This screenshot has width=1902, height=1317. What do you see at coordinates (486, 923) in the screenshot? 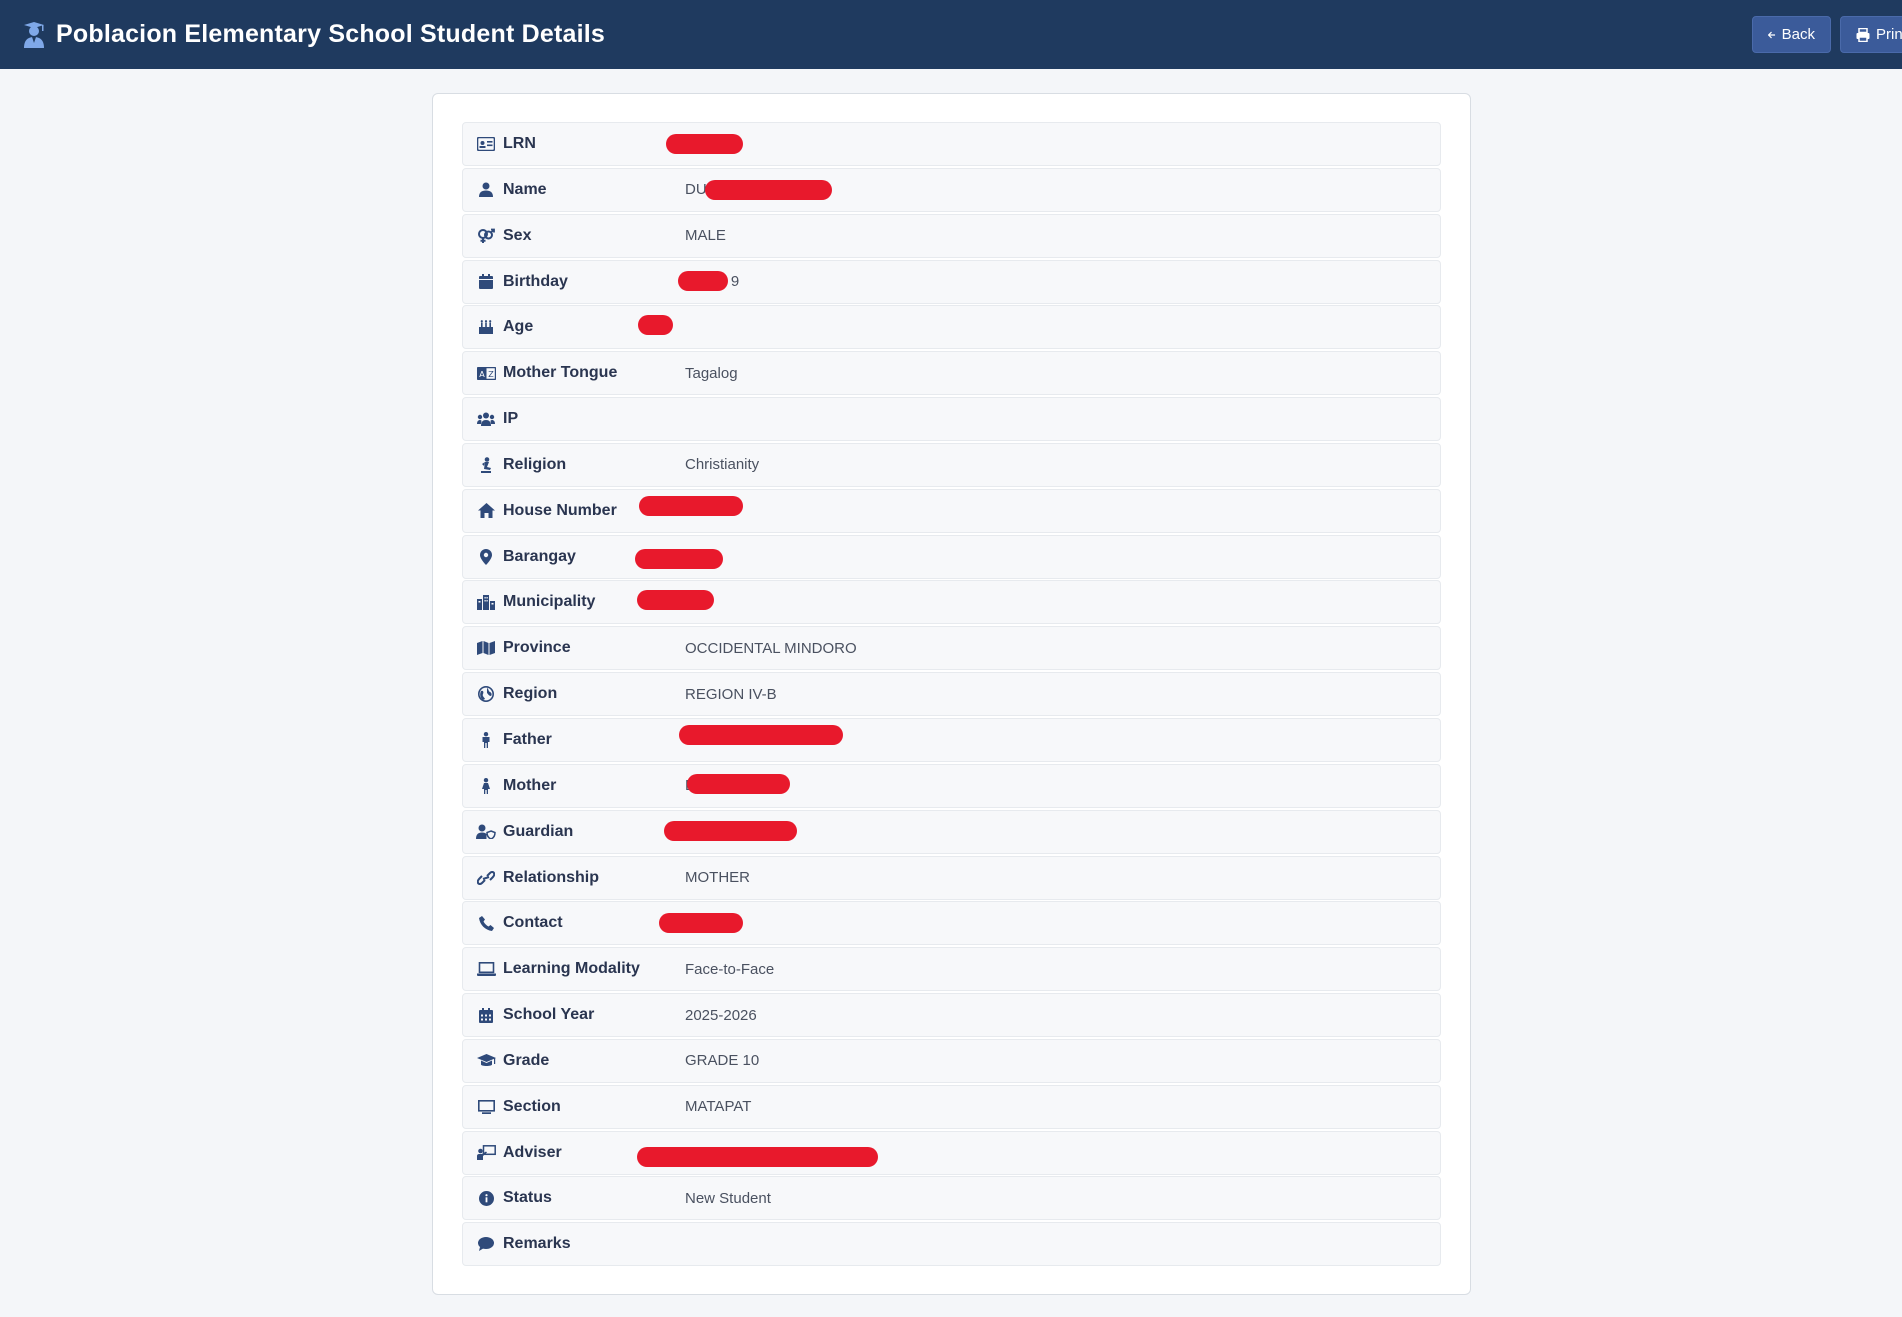
I see `phone-icon` at bounding box center [486, 923].